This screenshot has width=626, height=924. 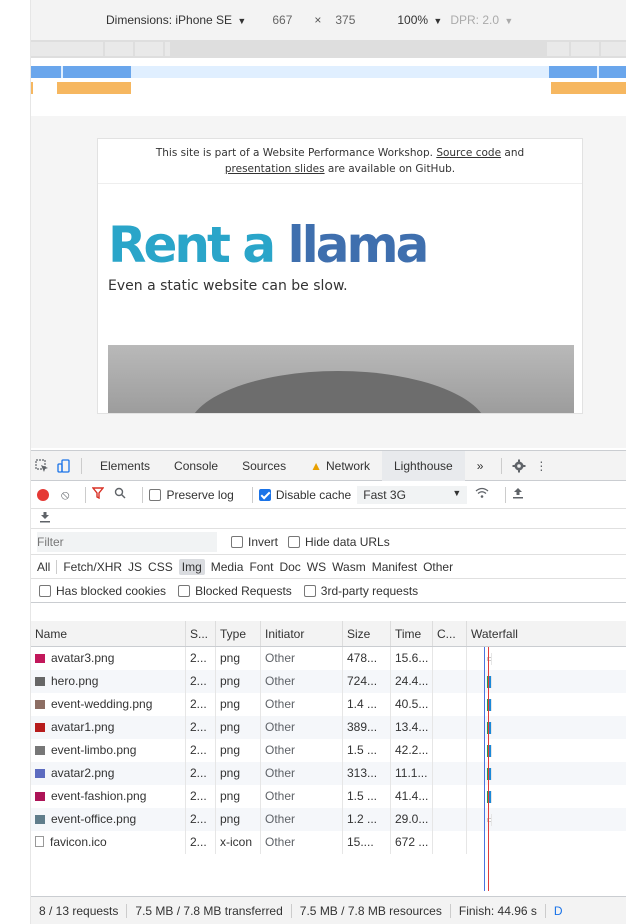 What do you see at coordinates (94, 819) in the screenshot?
I see `request-name: event-office.png` at bounding box center [94, 819].